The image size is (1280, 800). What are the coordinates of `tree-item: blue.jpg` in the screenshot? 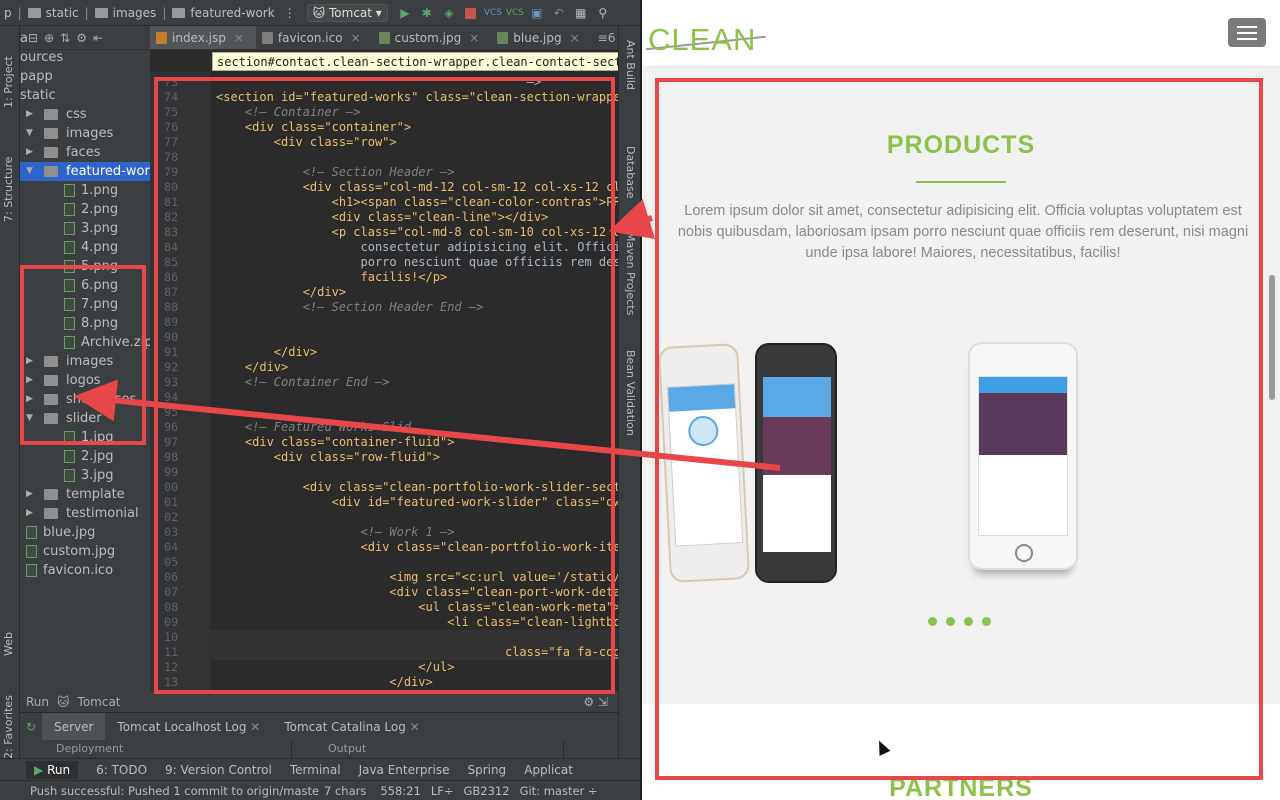 It's located at (85, 532).